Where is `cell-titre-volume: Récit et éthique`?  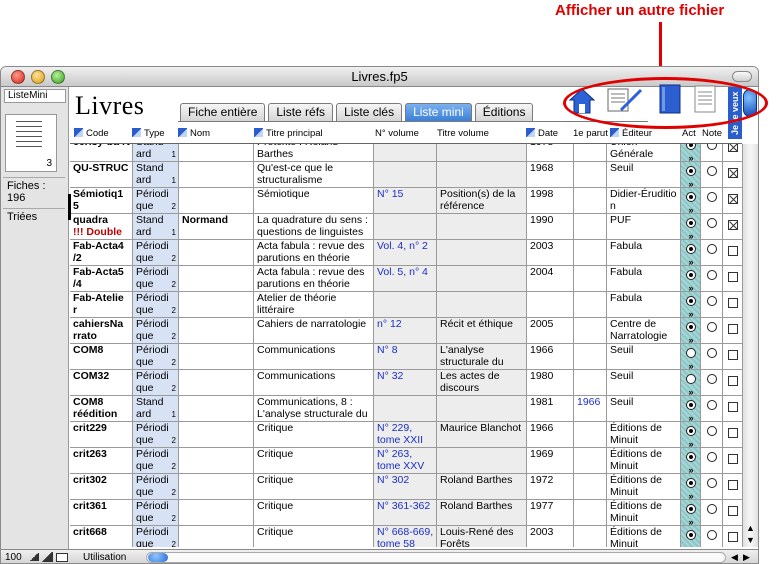 cell-titre-volume: Récit et éthique is located at coordinates (482, 330).